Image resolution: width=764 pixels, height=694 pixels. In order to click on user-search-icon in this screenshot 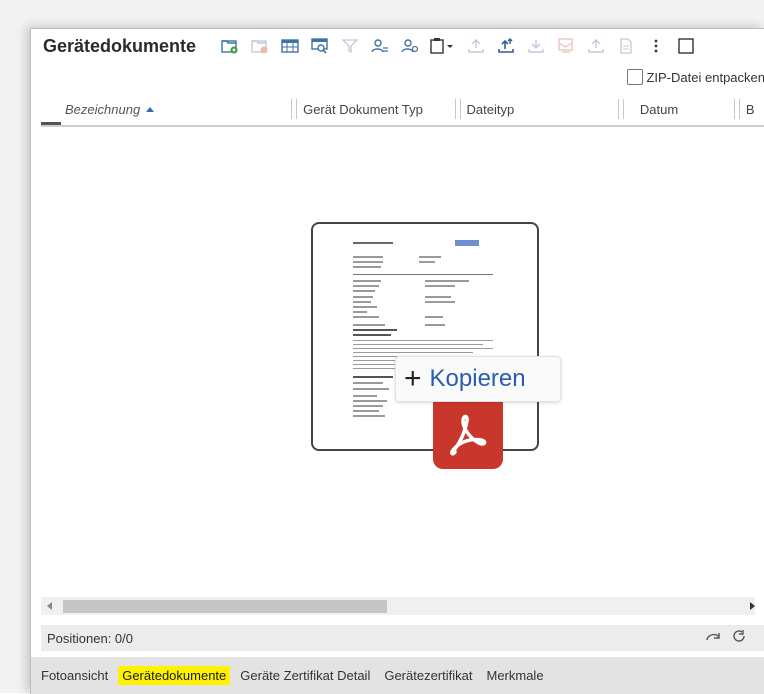, I will do `click(380, 46)`.